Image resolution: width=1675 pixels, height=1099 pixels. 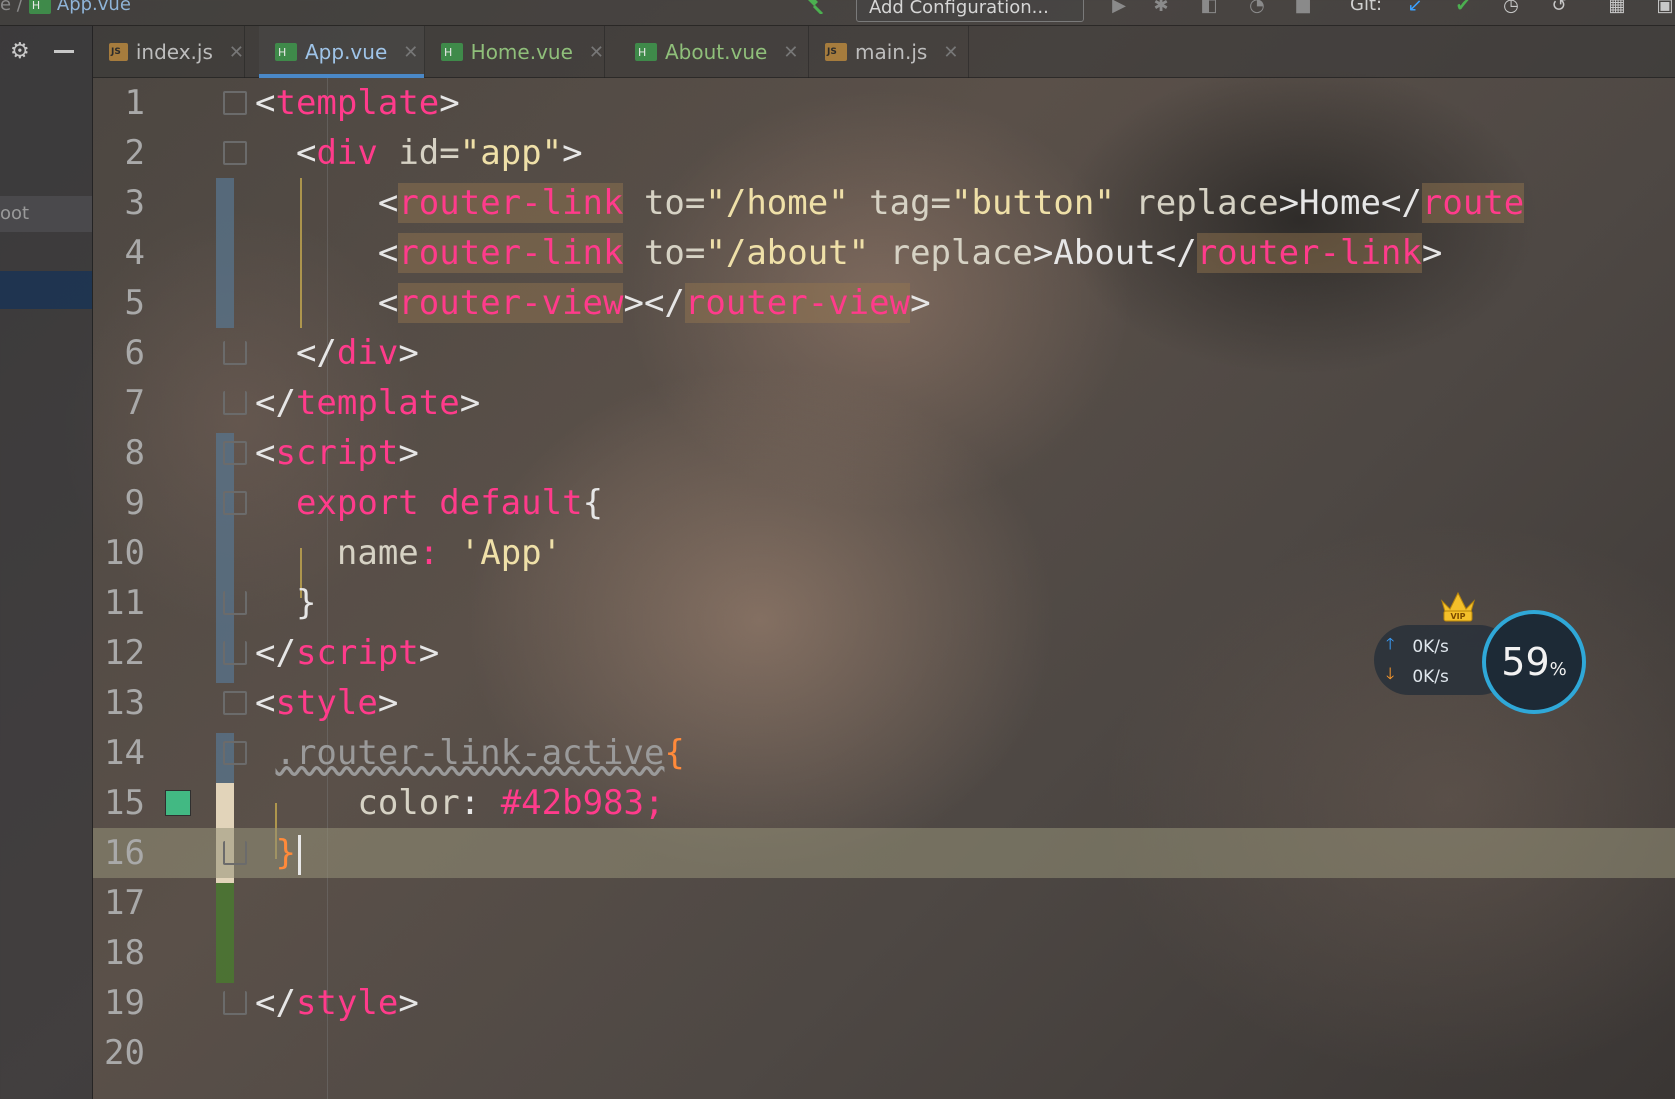 I want to click on git-commit-icon: ✔, so click(x=1463, y=8).